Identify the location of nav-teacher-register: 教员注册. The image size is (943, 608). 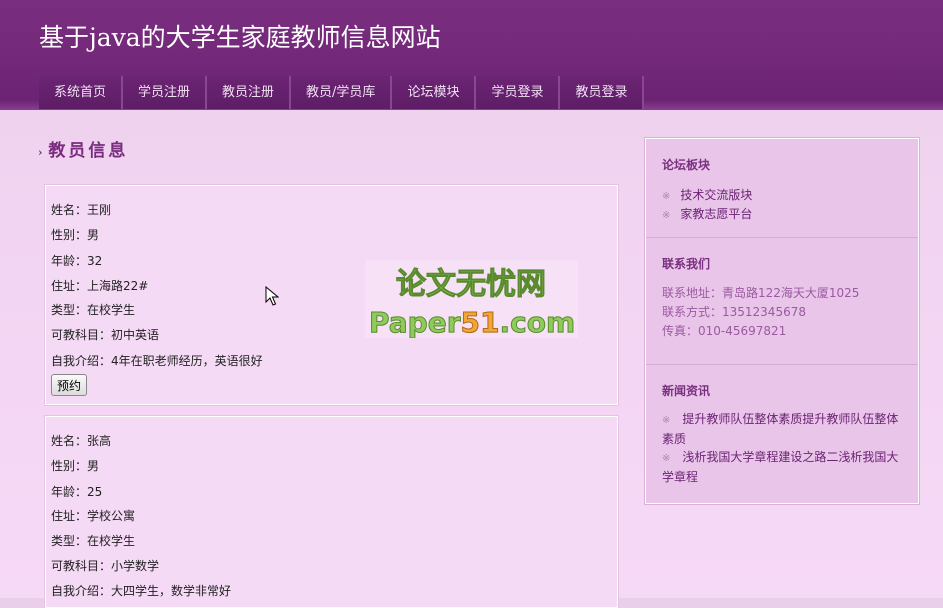
(249, 92).